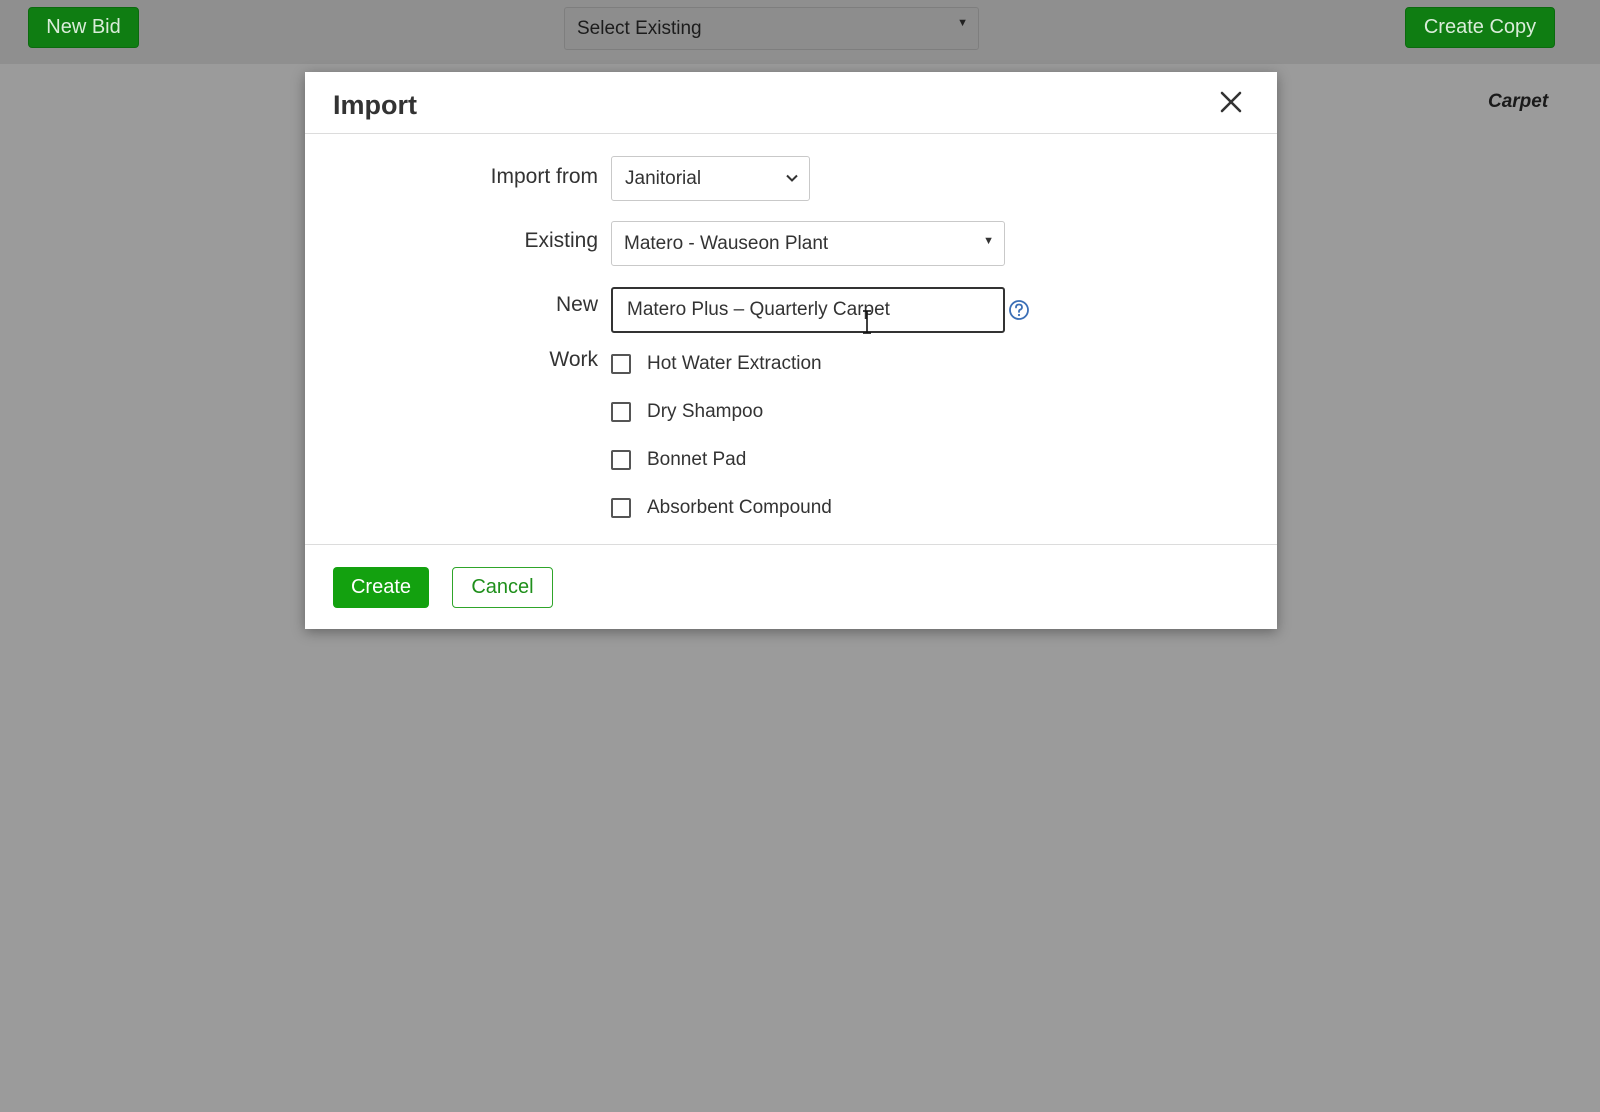  What do you see at coordinates (867, 322) in the screenshot?
I see `text-cursor-icon` at bounding box center [867, 322].